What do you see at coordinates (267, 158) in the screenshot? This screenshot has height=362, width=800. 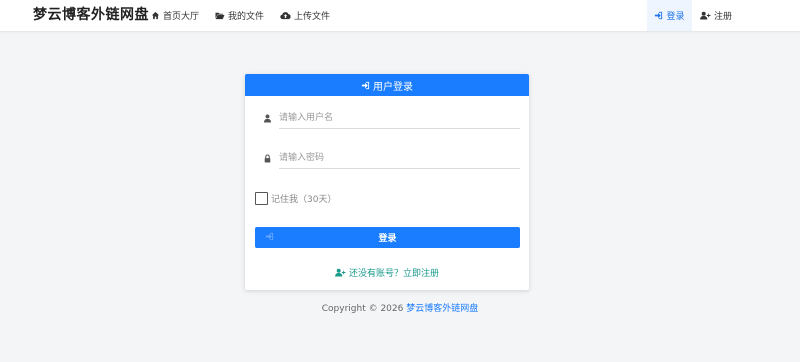 I see `lock-icon` at bounding box center [267, 158].